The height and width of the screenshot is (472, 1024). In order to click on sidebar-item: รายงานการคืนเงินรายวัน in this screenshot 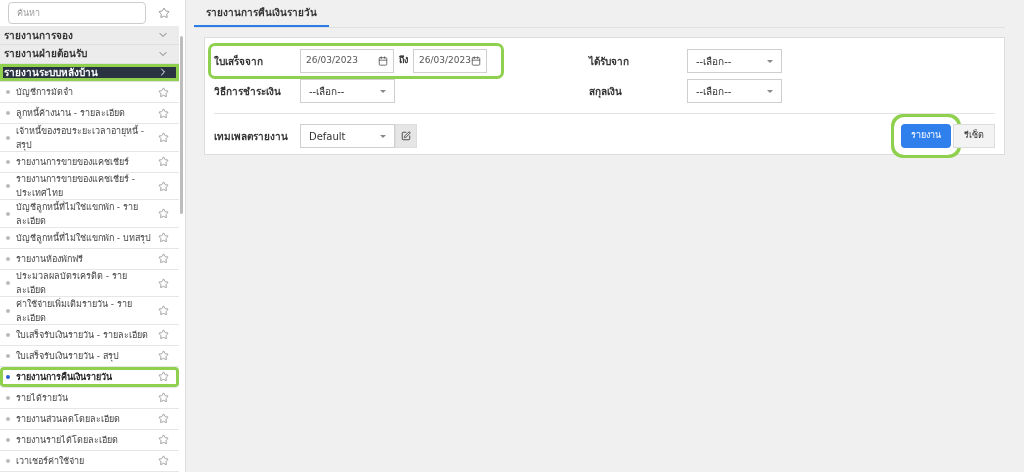, I will do `click(89, 377)`.